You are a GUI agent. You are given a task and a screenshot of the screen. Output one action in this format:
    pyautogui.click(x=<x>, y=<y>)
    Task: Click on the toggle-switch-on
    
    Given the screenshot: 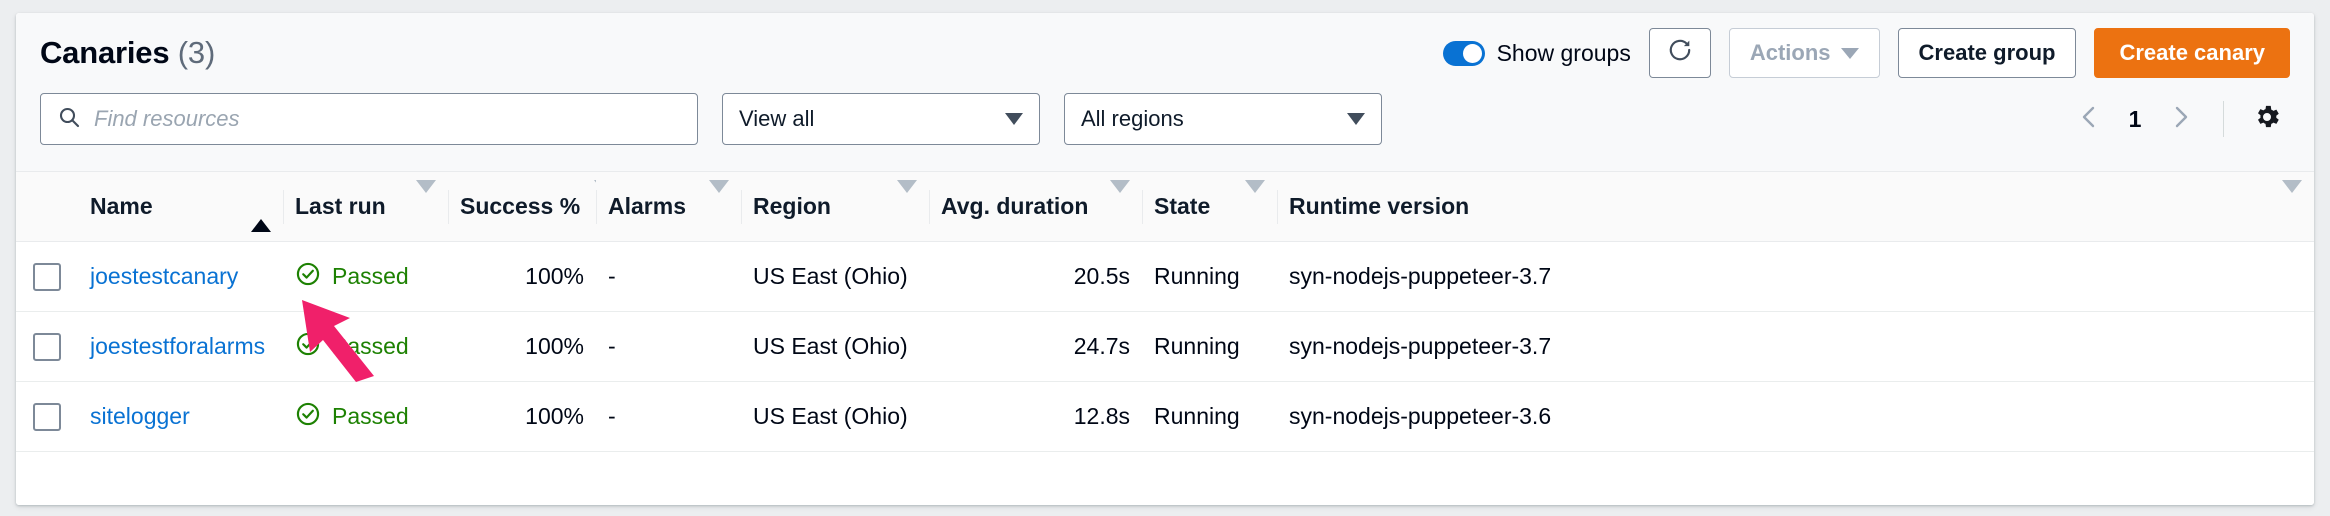 What is the action you would take?
    pyautogui.click(x=1463, y=53)
    